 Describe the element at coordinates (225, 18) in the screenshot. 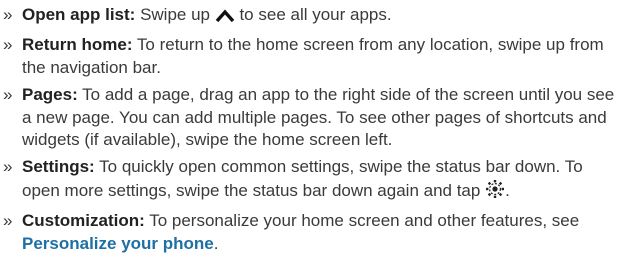

I see `chevron-up-icon` at that location.